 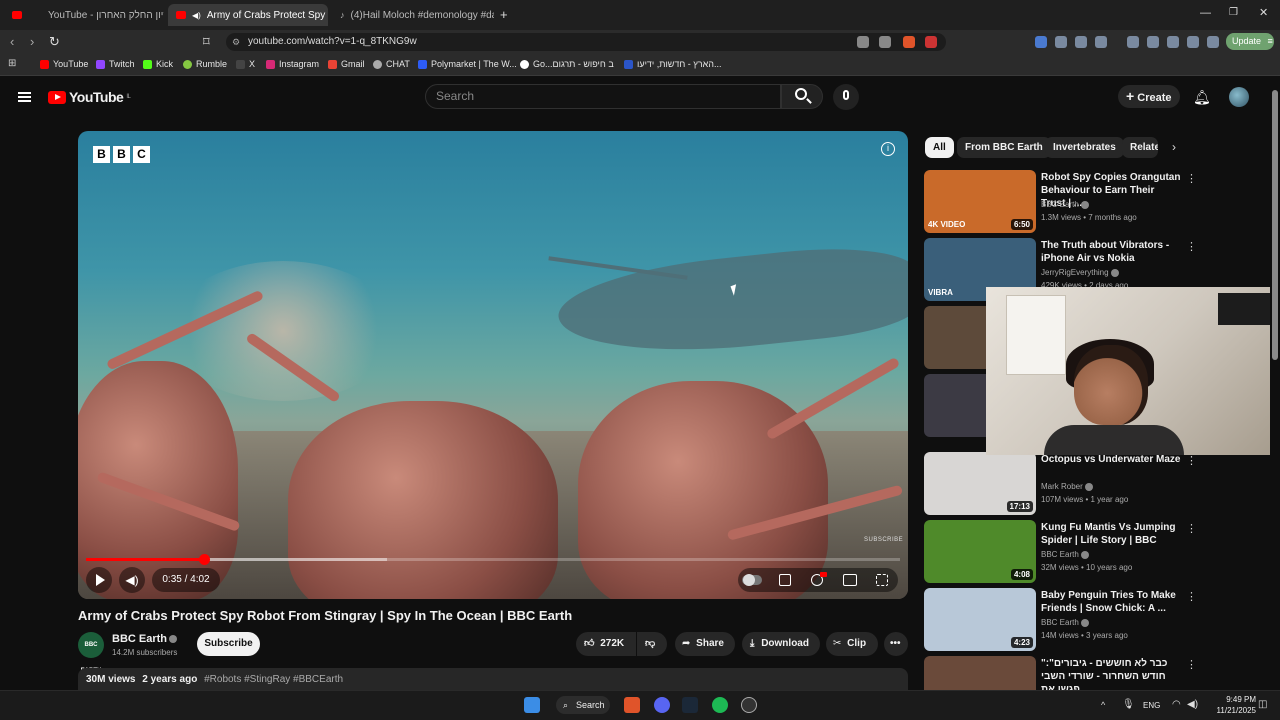 What do you see at coordinates (205, 64) in the screenshot?
I see `bookmark-rumble: Rumble` at bounding box center [205, 64].